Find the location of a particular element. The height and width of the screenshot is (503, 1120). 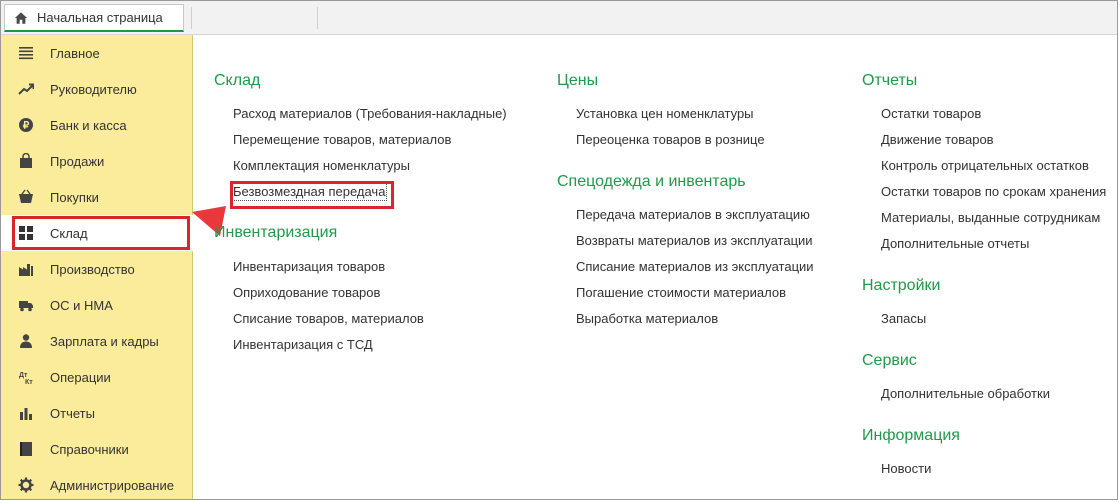

link-item: Переоценка товаров в рознице is located at coordinates (670, 139).